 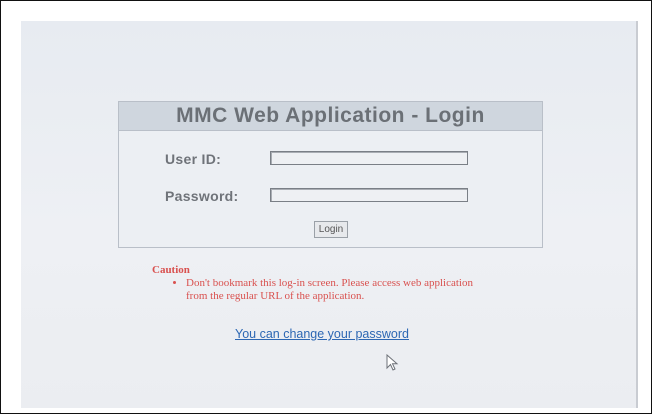 What do you see at coordinates (369, 195) in the screenshot?
I see `password-input` at bounding box center [369, 195].